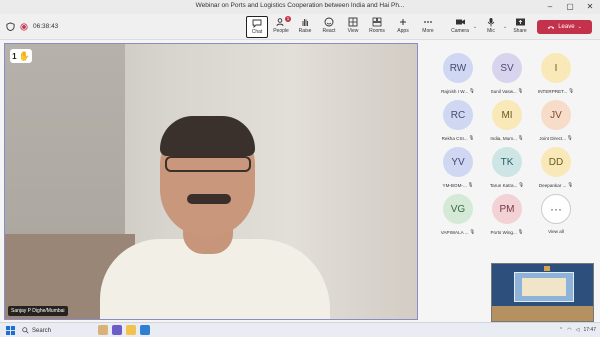  Describe the element at coordinates (428, 31) in the screenshot. I see `more-label: More` at that location.